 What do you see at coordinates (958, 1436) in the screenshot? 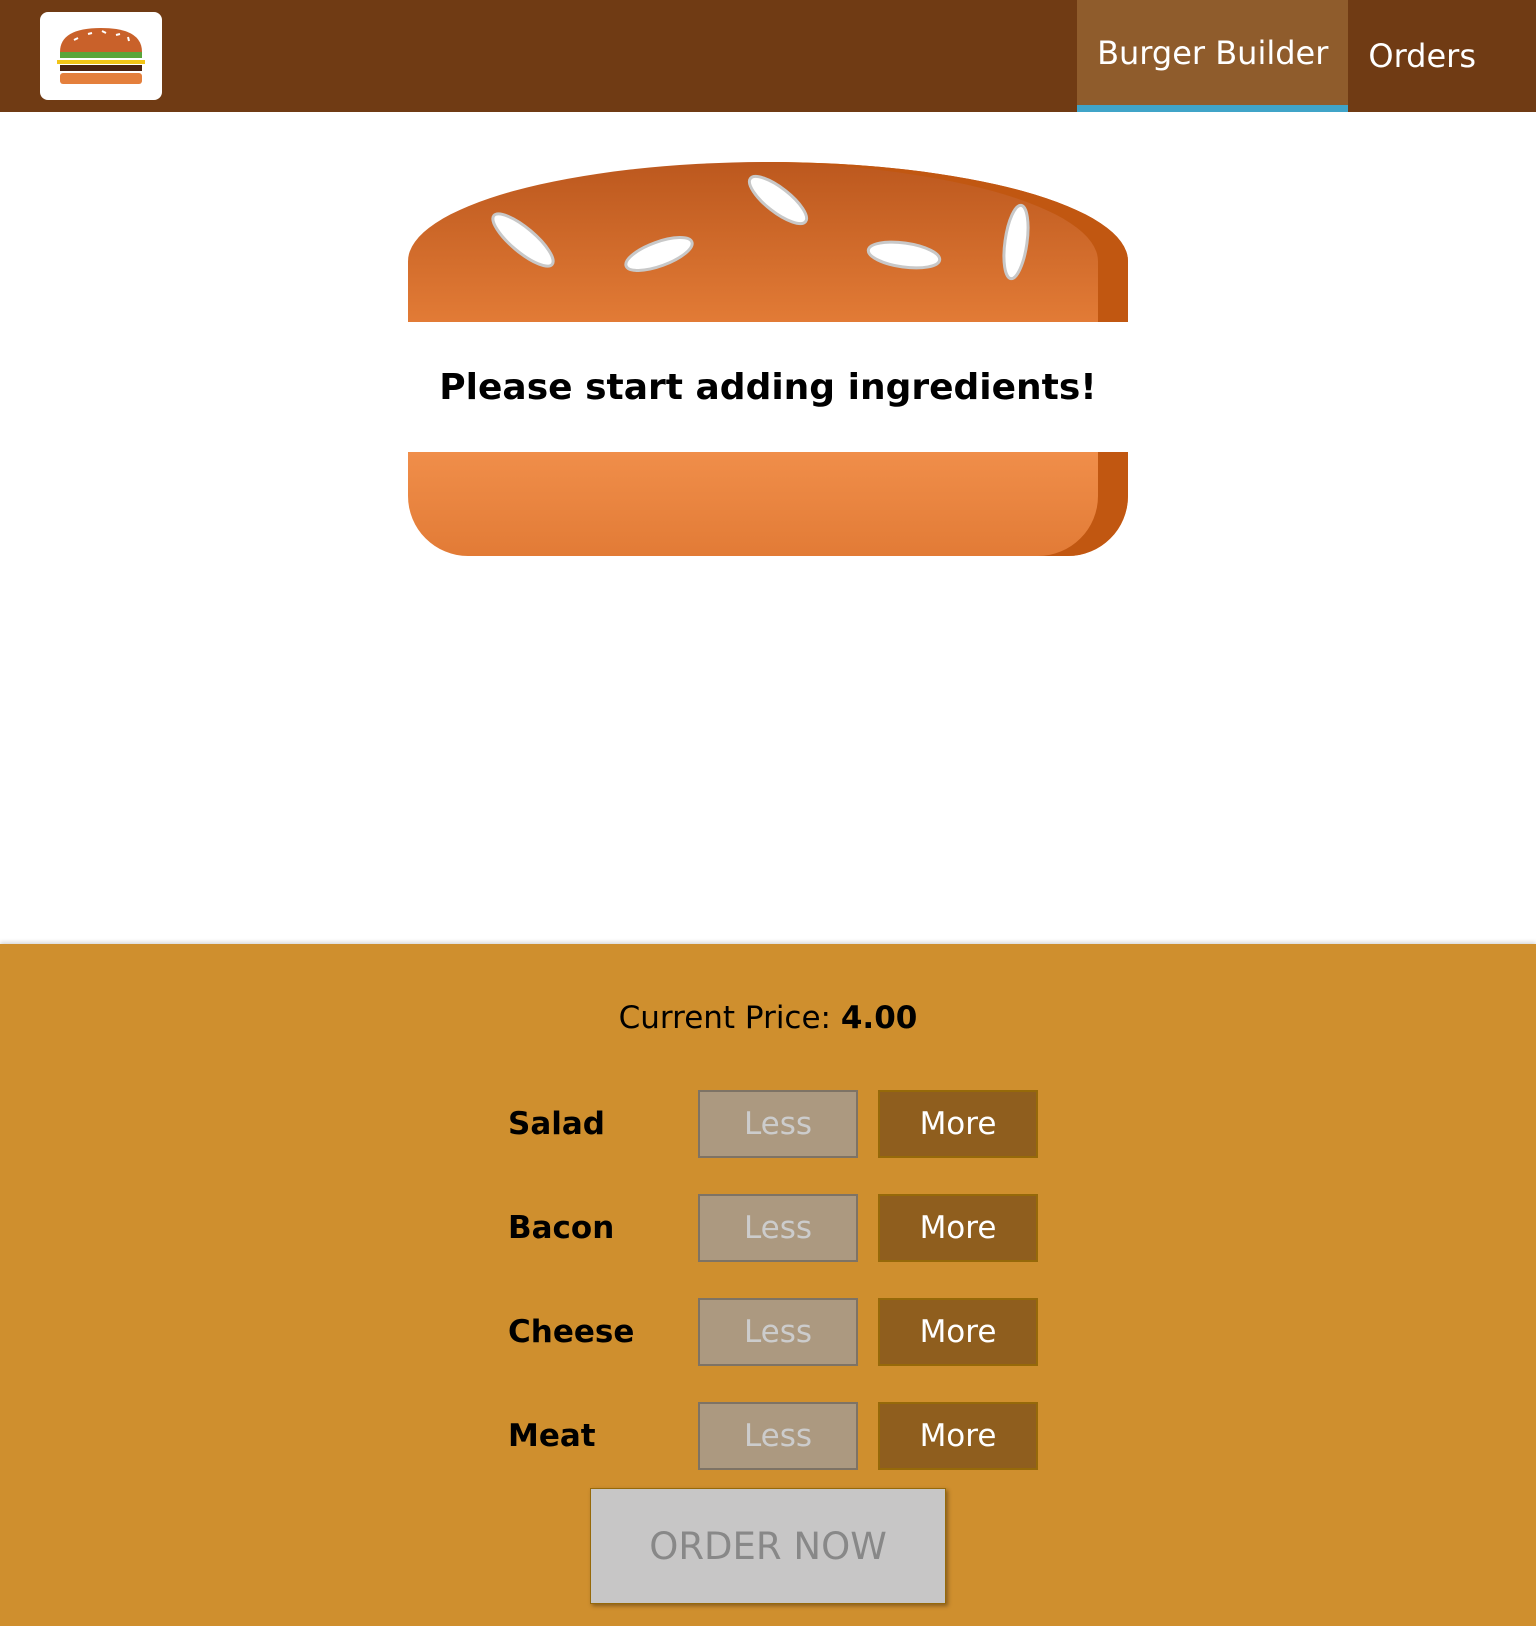
I see `more-meat-button: More` at bounding box center [958, 1436].